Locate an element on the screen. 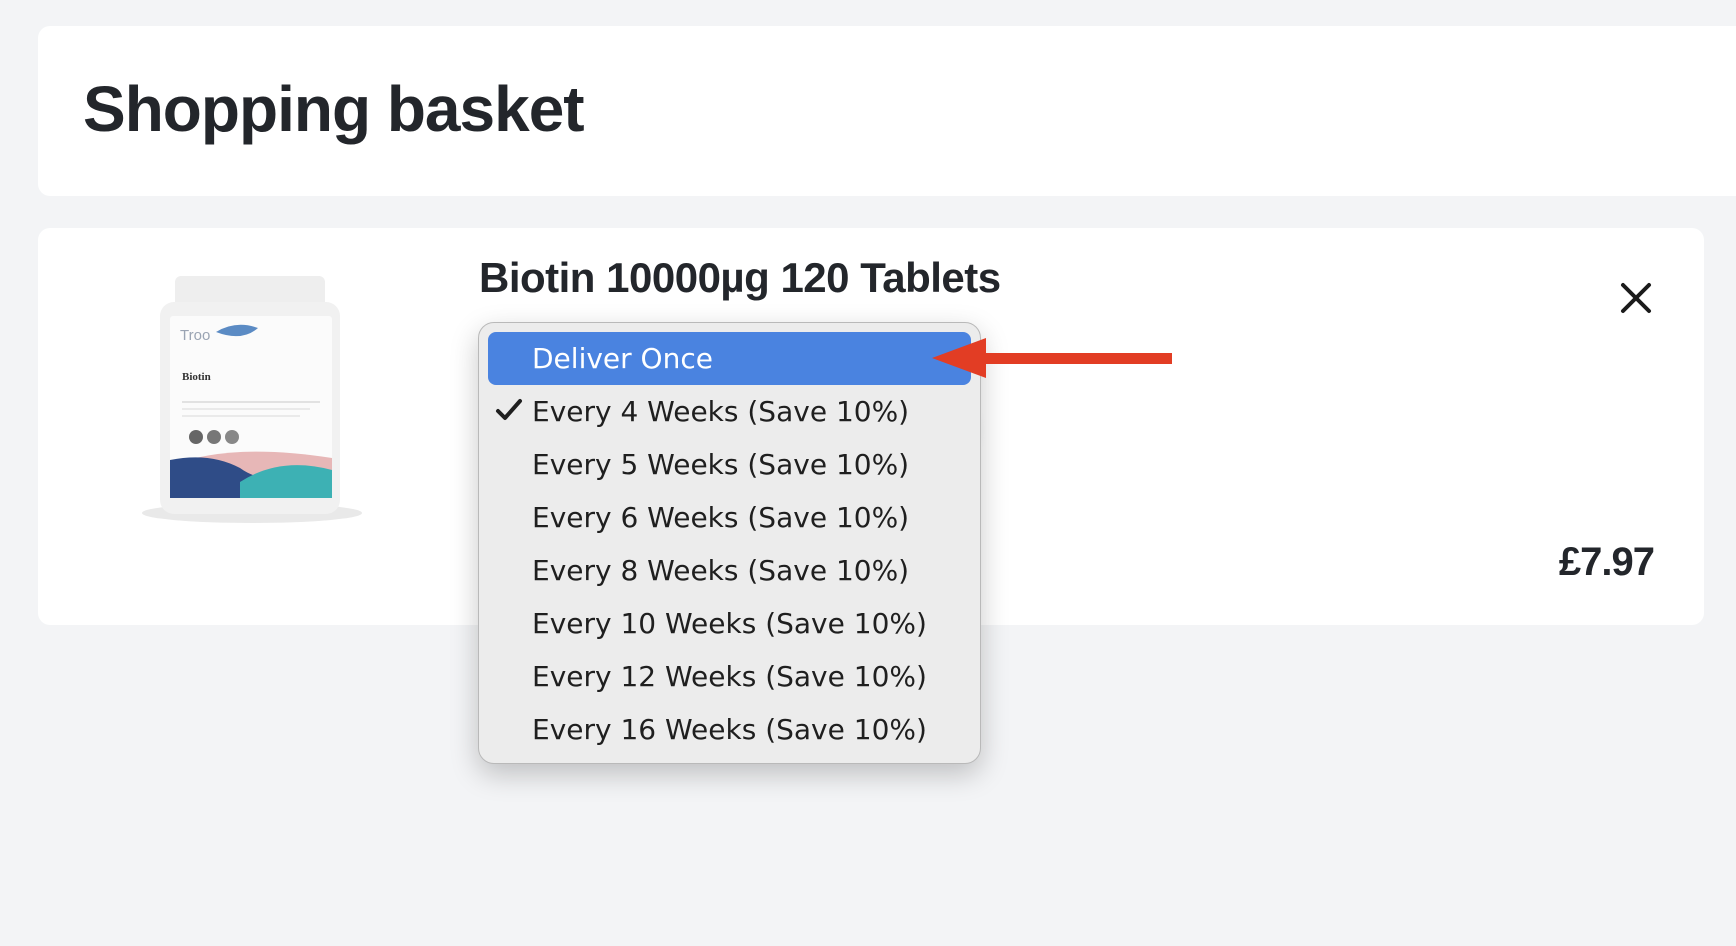  option-every-12-weeks: Every 12 Weeks (Save 10%) is located at coordinates (729, 676).